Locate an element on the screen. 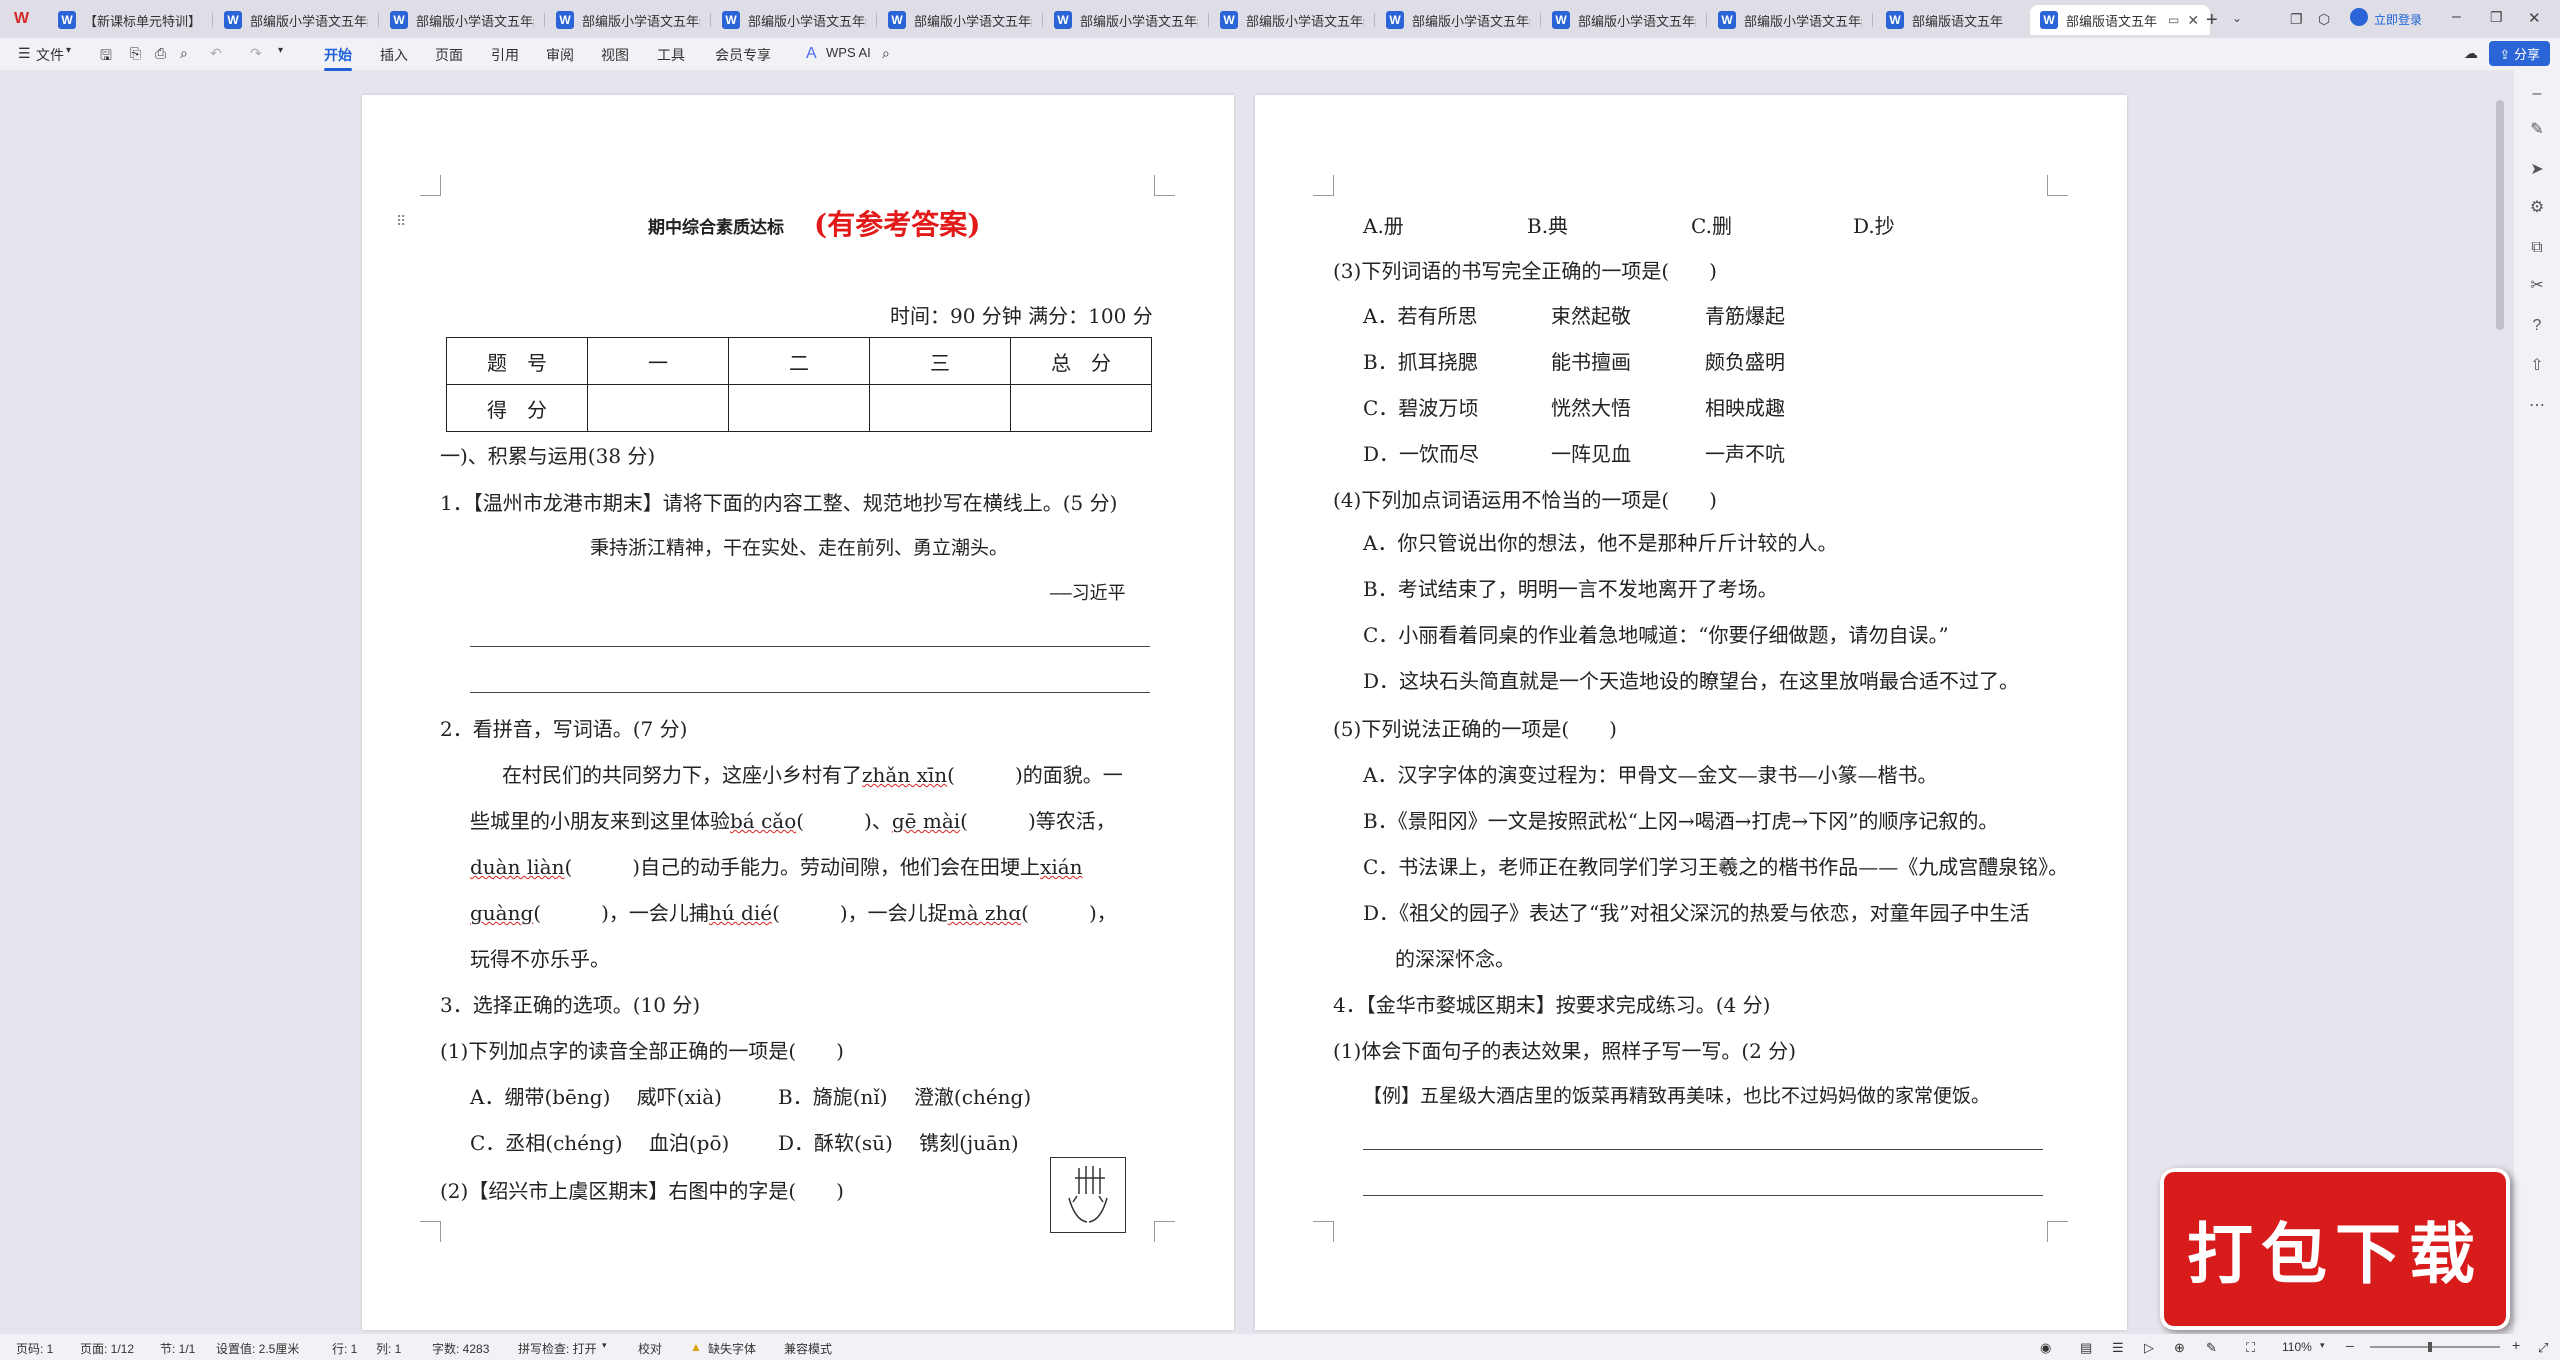 The width and height of the screenshot is (2560, 1360). tab-9: W 部编版小学语文五年级 is located at coordinates (1622, 20).